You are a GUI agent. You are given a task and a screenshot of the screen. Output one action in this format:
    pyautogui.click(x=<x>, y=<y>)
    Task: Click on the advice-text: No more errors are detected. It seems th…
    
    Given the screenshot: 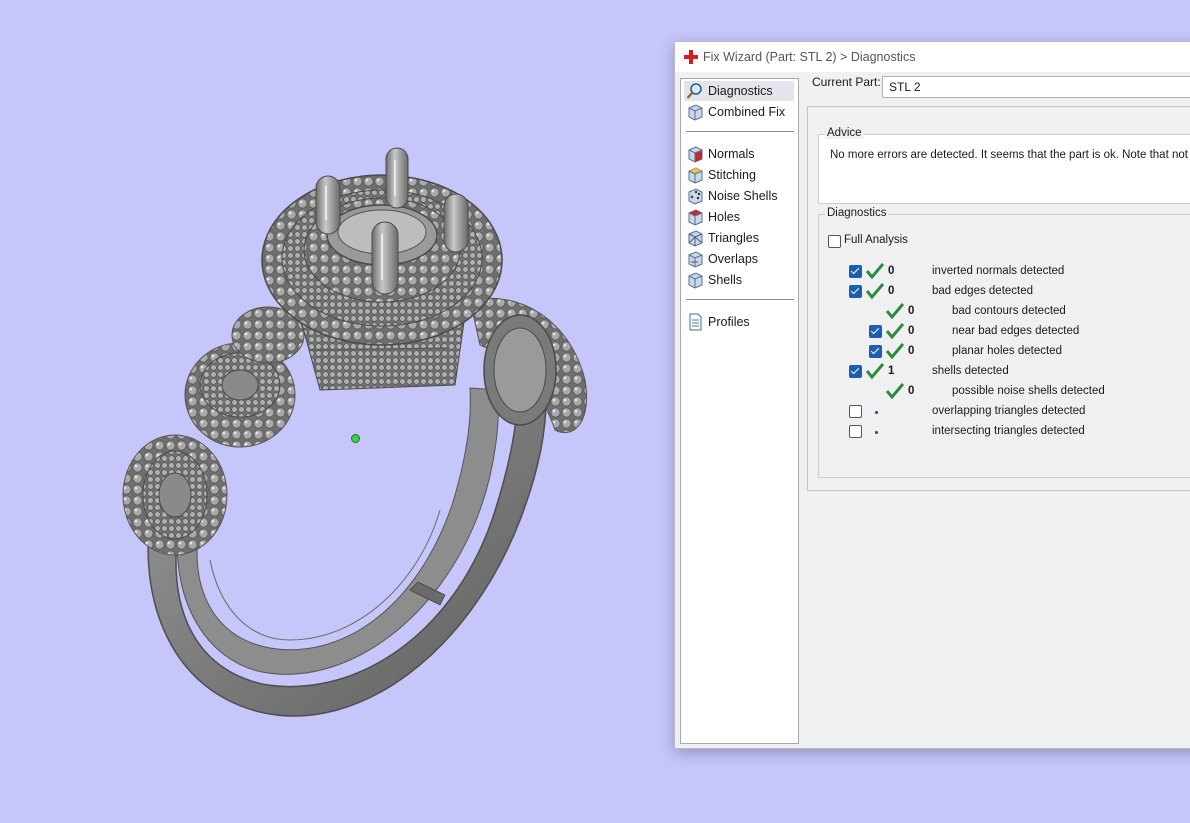 What is the action you would take?
    pyautogui.click(x=1010, y=155)
    